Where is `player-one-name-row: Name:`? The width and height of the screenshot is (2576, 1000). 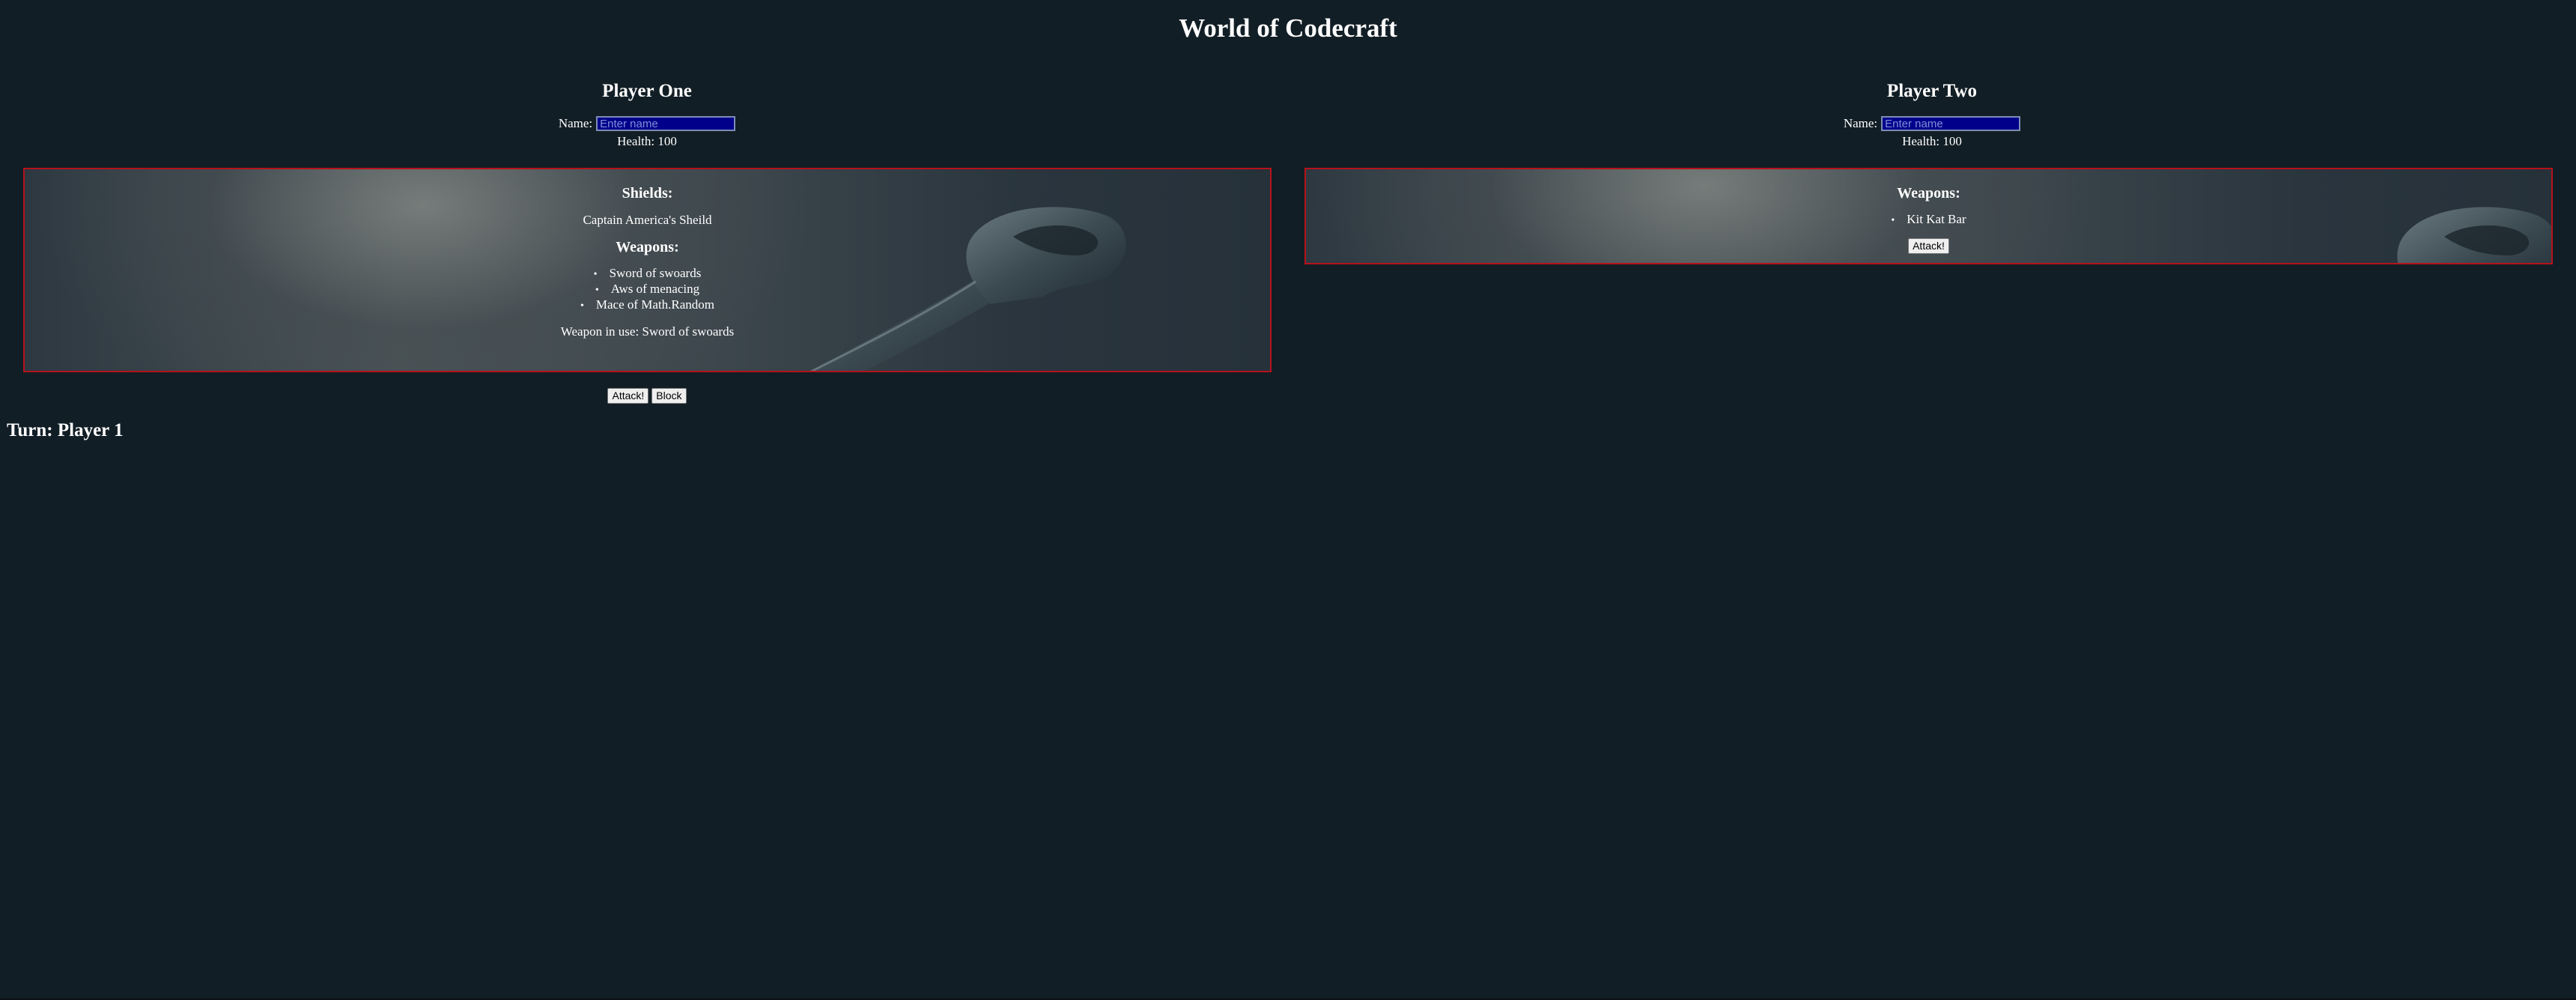
player-one-name-row: Name: is located at coordinates (647, 124).